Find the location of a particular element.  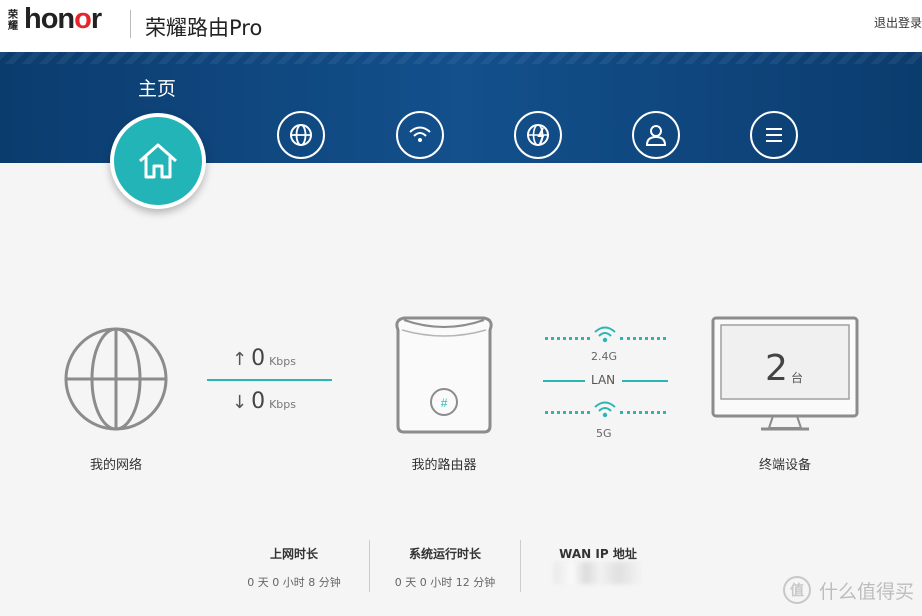

brand-cn-logo: 荣耀 is located at coordinates (13, 21).